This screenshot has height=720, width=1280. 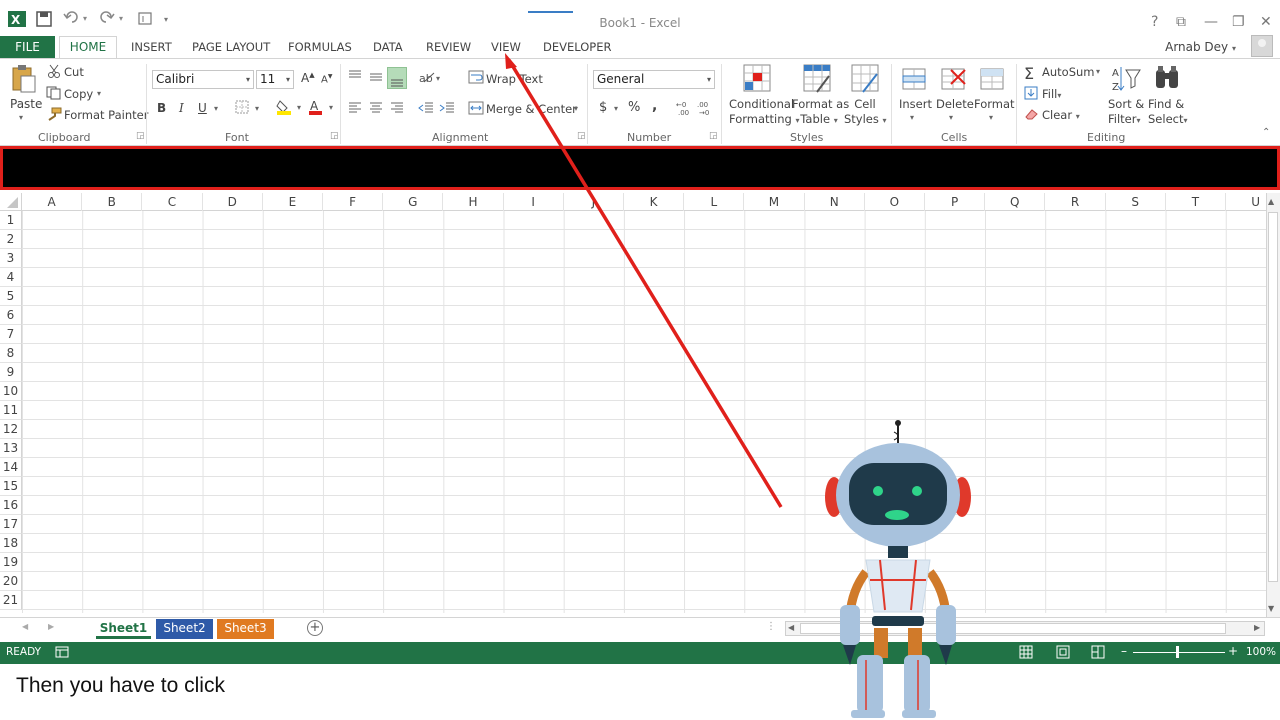 I want to click on wrap-text-button: Wrap Text, so click(x=514, y=79).